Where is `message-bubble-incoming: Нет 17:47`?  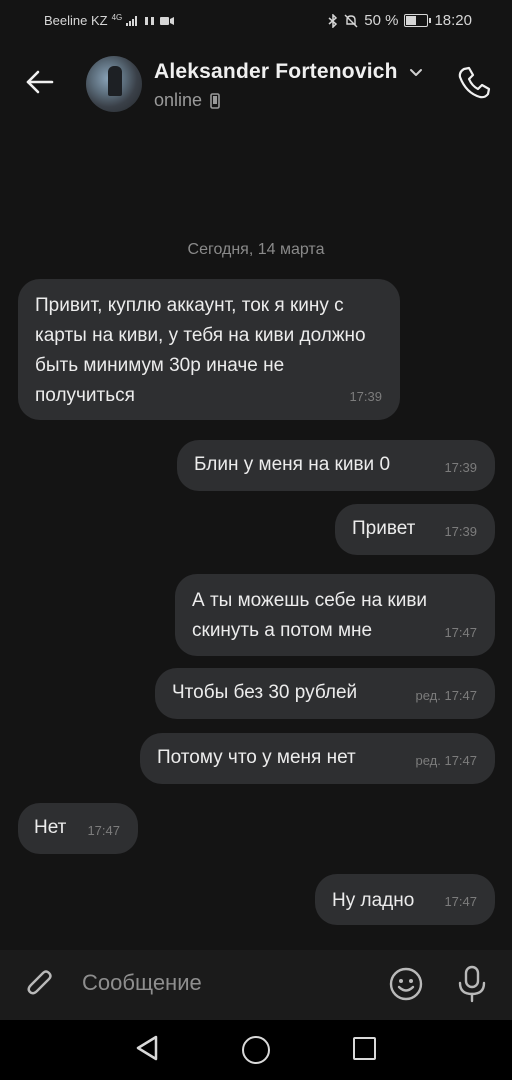
message-bubble-incoming: Нет 17:47 is located at coordinates (78, 828).